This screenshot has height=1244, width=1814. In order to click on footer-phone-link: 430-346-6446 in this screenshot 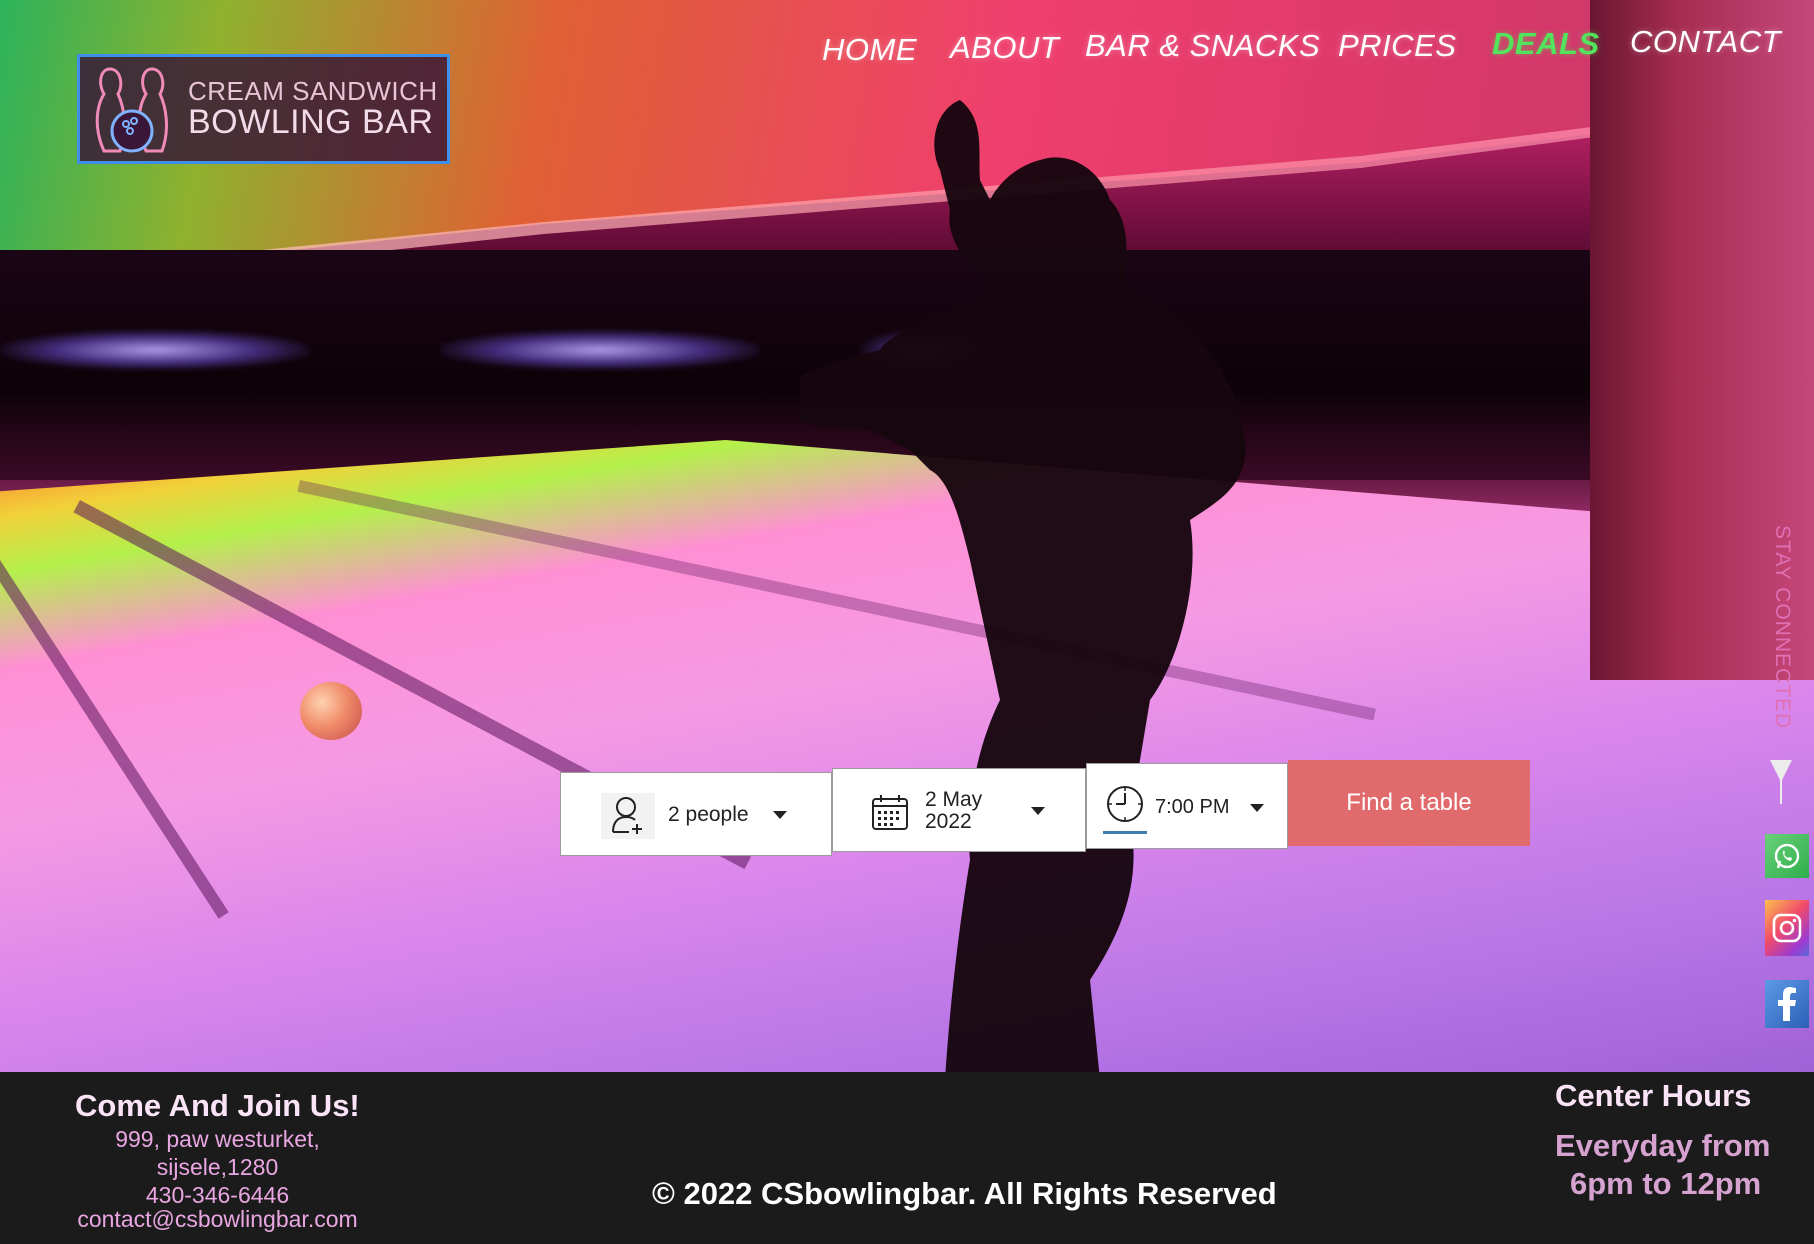, I will do `click(217, 1195)`.